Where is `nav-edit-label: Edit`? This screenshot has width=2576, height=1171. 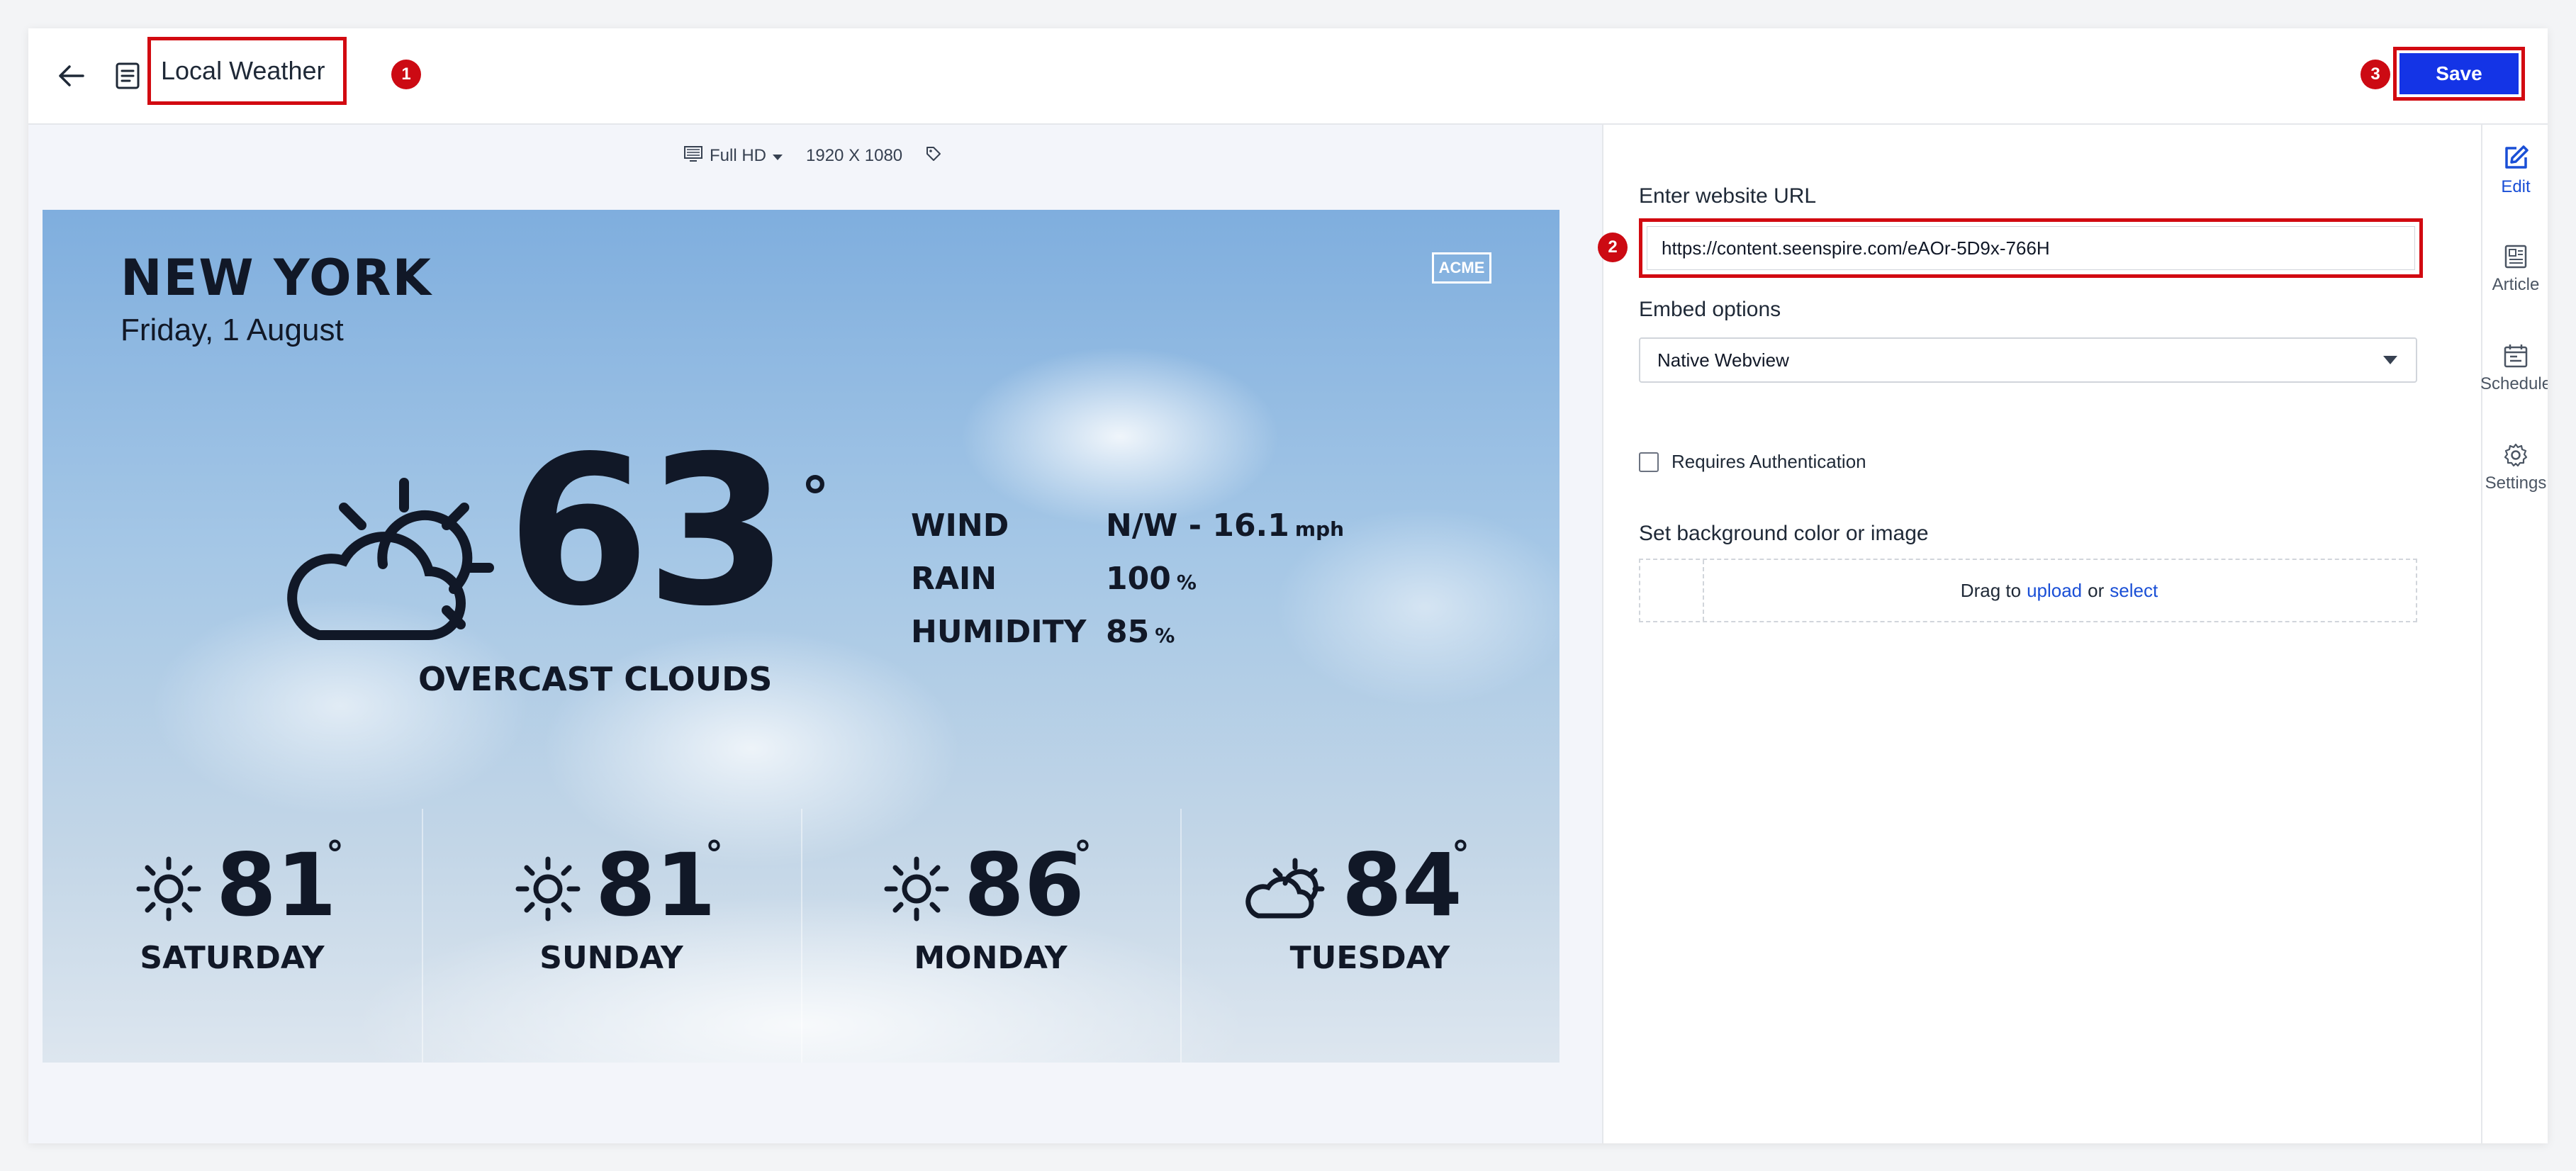 nav-edit-label: Edit is located at coordinates (2516, 186).